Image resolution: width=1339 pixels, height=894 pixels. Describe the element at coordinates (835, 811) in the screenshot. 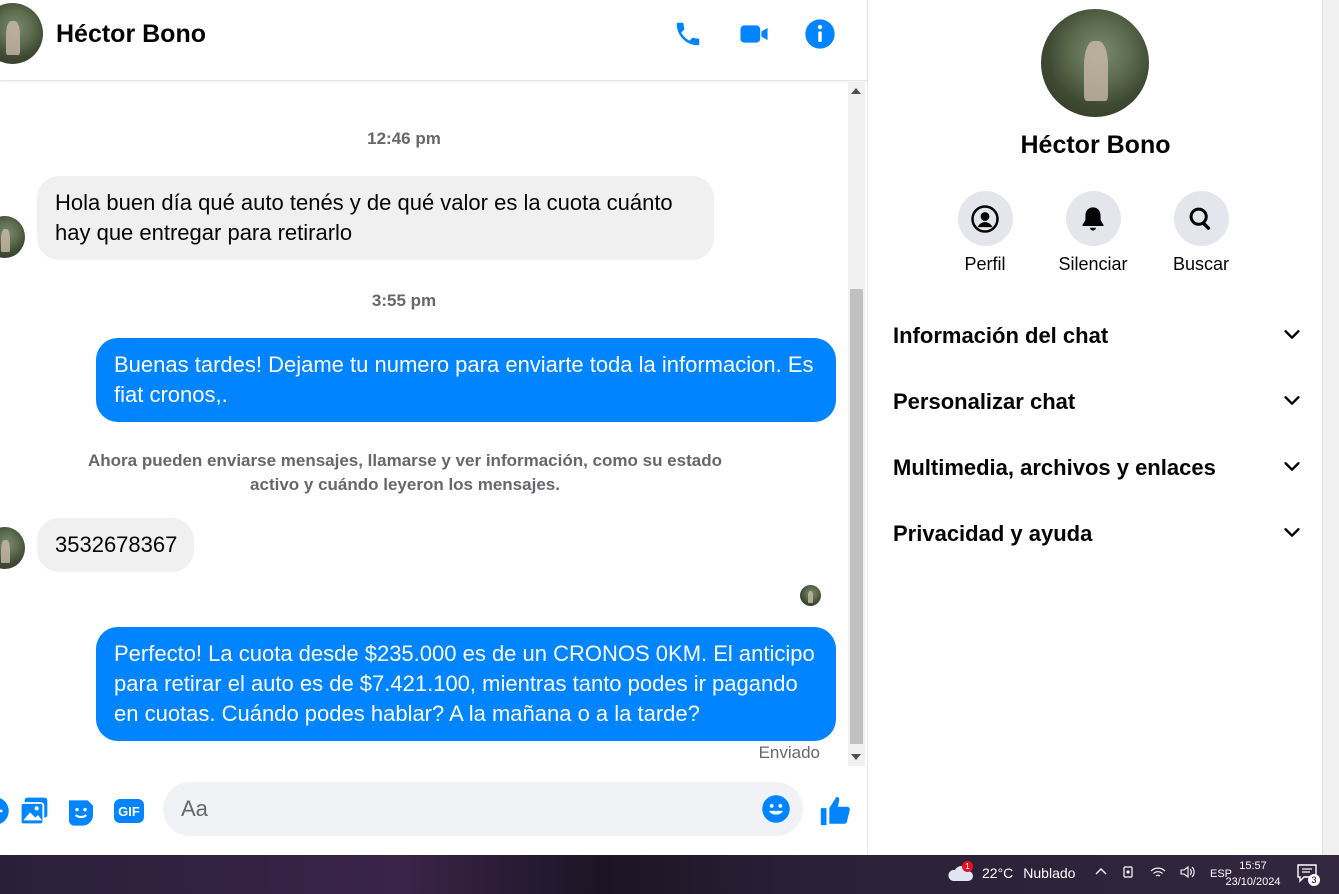

I see `like-icon` at that location.